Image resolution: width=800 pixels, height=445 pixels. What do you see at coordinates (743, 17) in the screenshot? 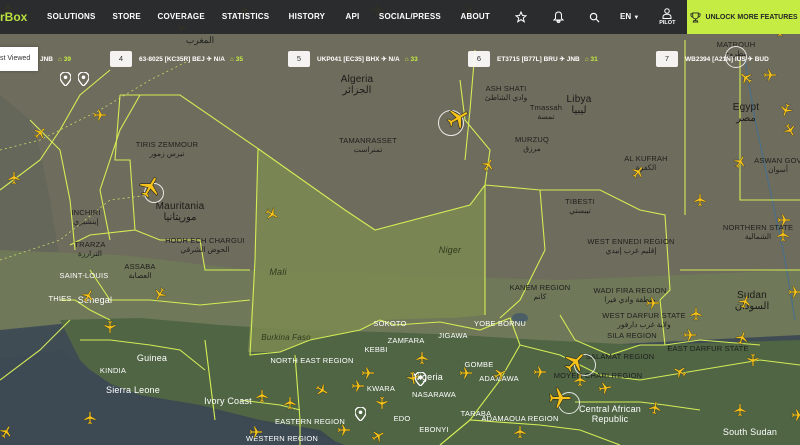
I see `unlock-features-button: UNLOCK MORE FEATURES` at bounding box center [743, 17].